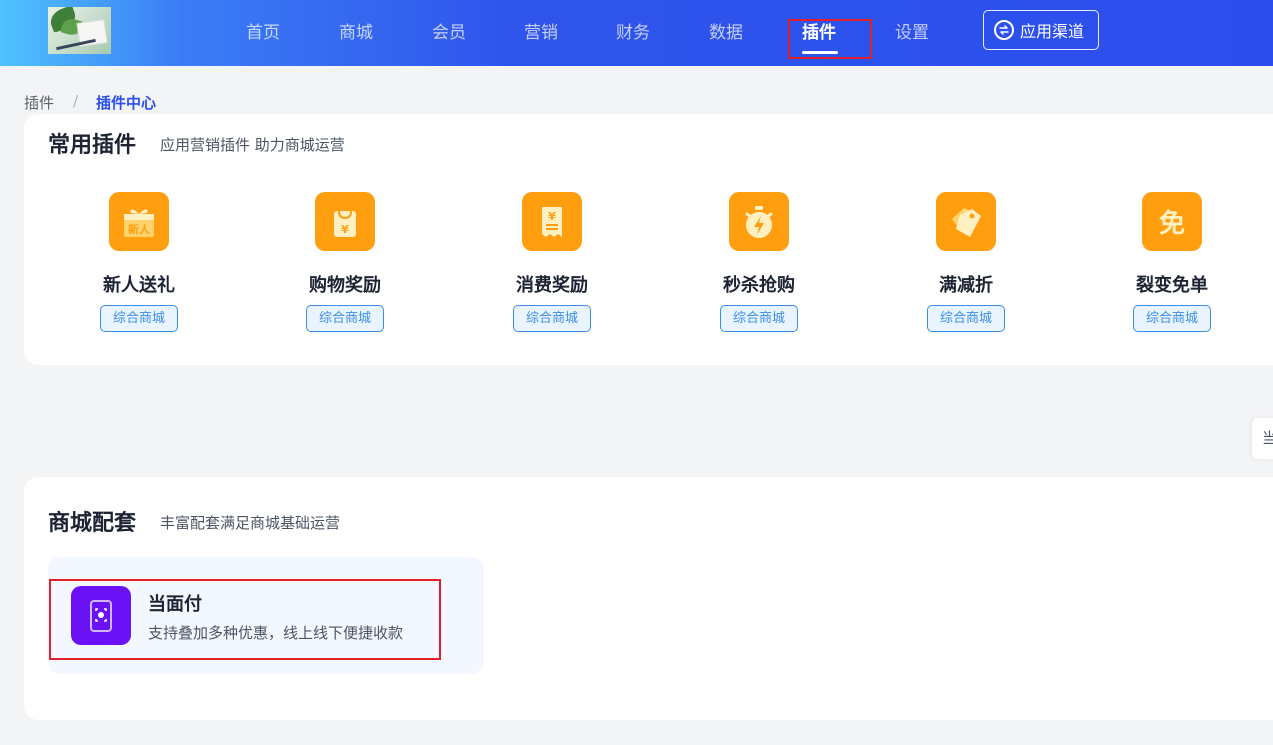  What do you see at coordinates (449, 30) in the screenshot?
I see `nav-item-member: 会员` at bounding box center [449, 30].